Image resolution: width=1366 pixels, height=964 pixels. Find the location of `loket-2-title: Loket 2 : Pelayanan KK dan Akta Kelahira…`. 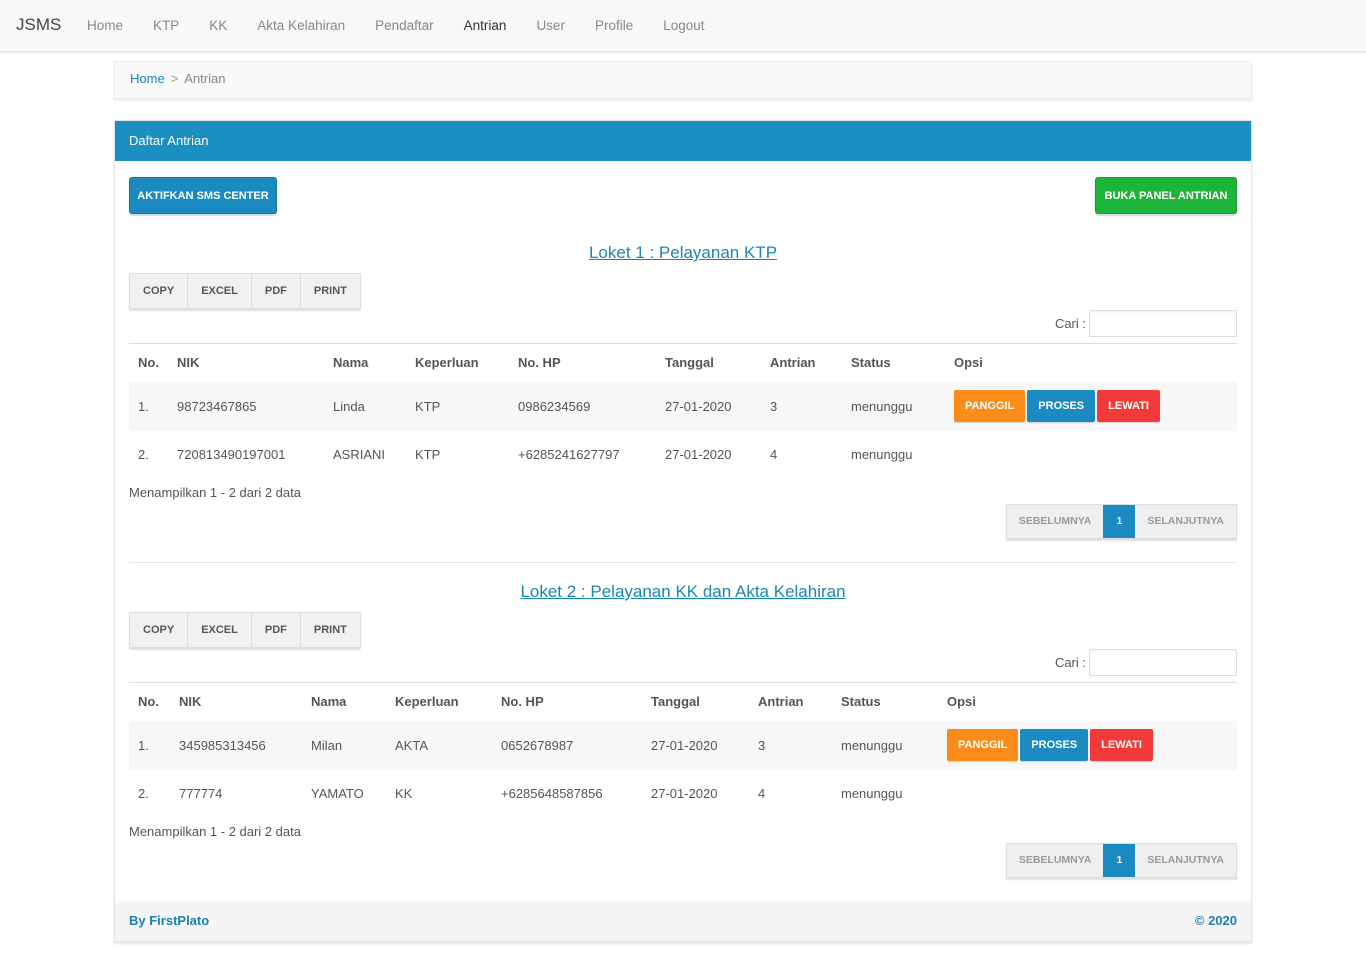

loket-2-title: Loket 2 : Pelayanan KK dan Akta Kelahira… is located at coordinates (683, 592).